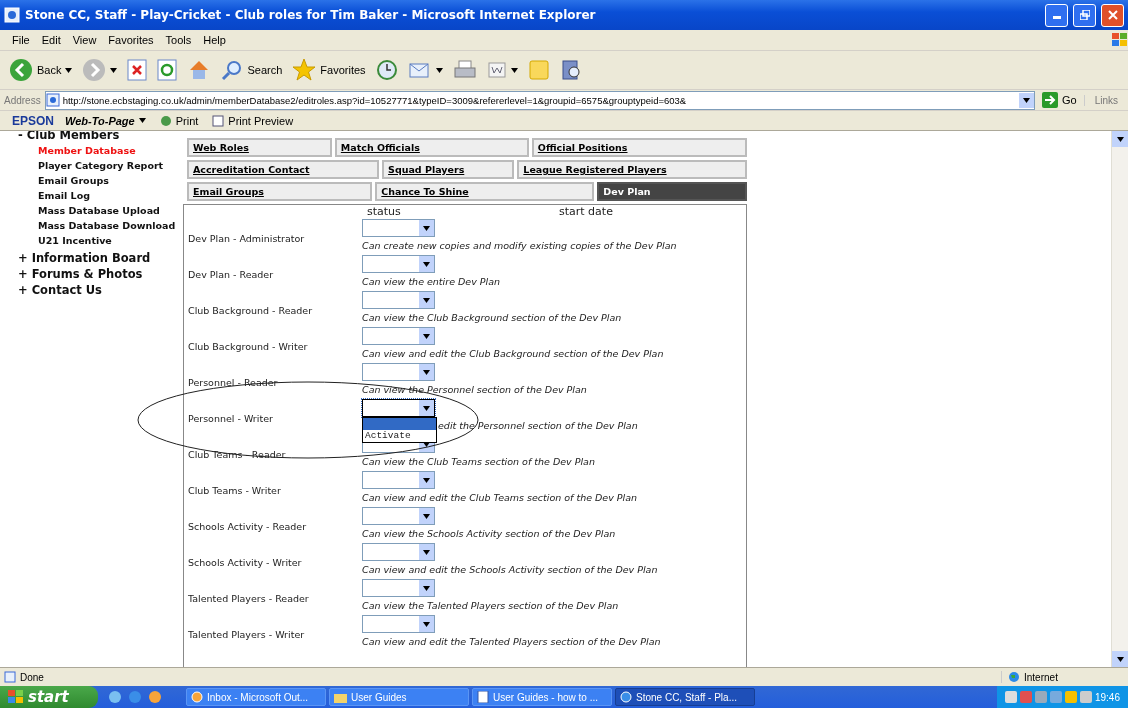 This screenshot has height=708, width=1128. I want to click on globe-icon, so click(1014, 677).